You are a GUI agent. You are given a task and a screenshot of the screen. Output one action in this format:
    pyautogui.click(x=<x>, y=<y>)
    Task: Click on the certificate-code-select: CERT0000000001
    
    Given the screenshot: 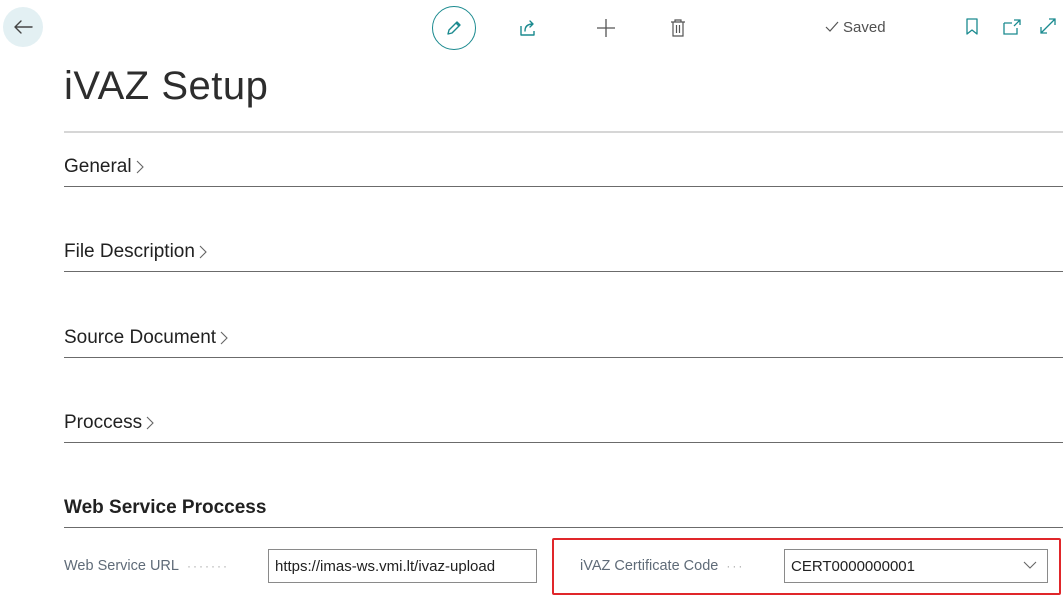 What is the action you would take?
    pyautogui.click(x=916, y=566)
    